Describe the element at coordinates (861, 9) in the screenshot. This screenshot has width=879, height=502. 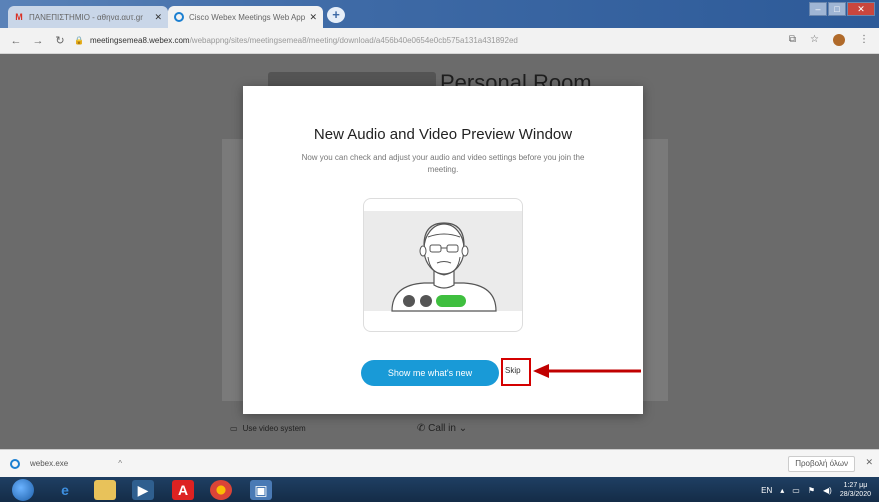
I see `window-close-button: ✕` at that location.